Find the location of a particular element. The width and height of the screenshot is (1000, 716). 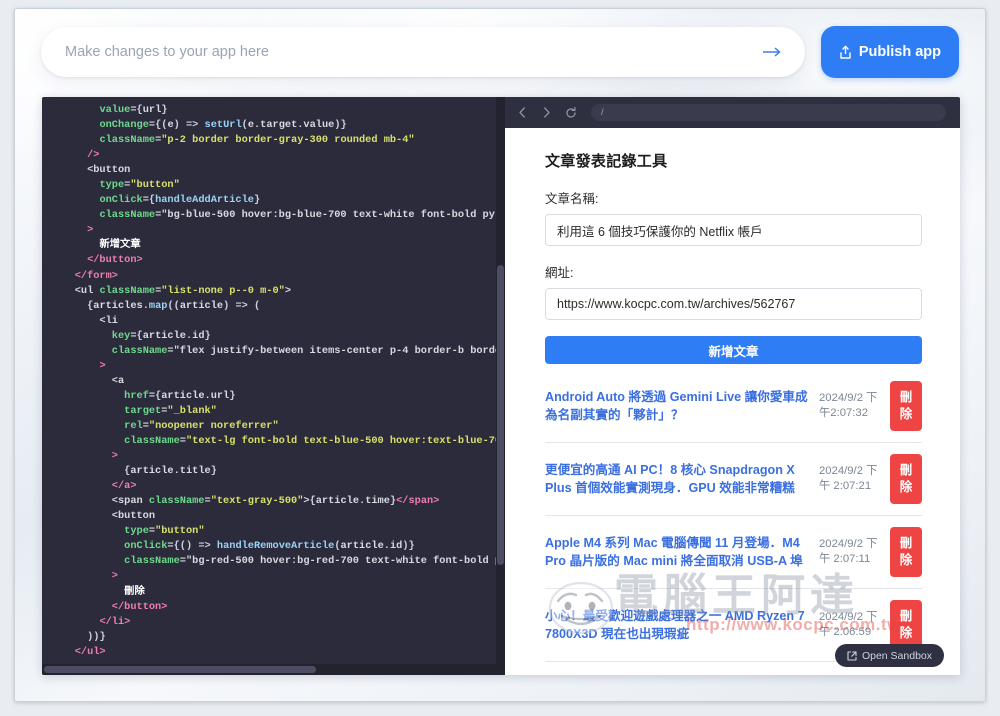

publish-app-button: Publish app is located at coordinates (889, 52).